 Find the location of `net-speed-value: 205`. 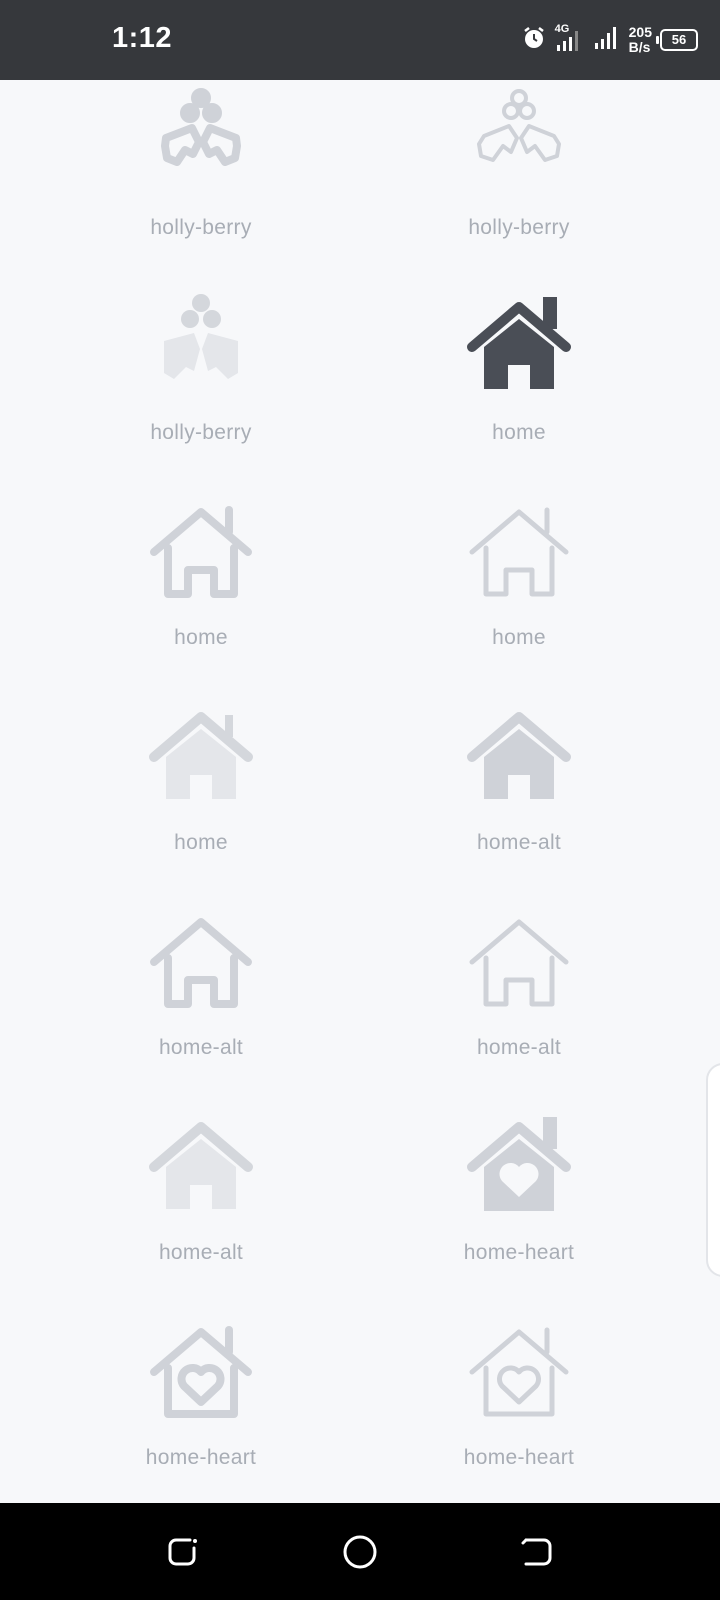

net-speed-value: 205 is located at coordinates (640, 32).